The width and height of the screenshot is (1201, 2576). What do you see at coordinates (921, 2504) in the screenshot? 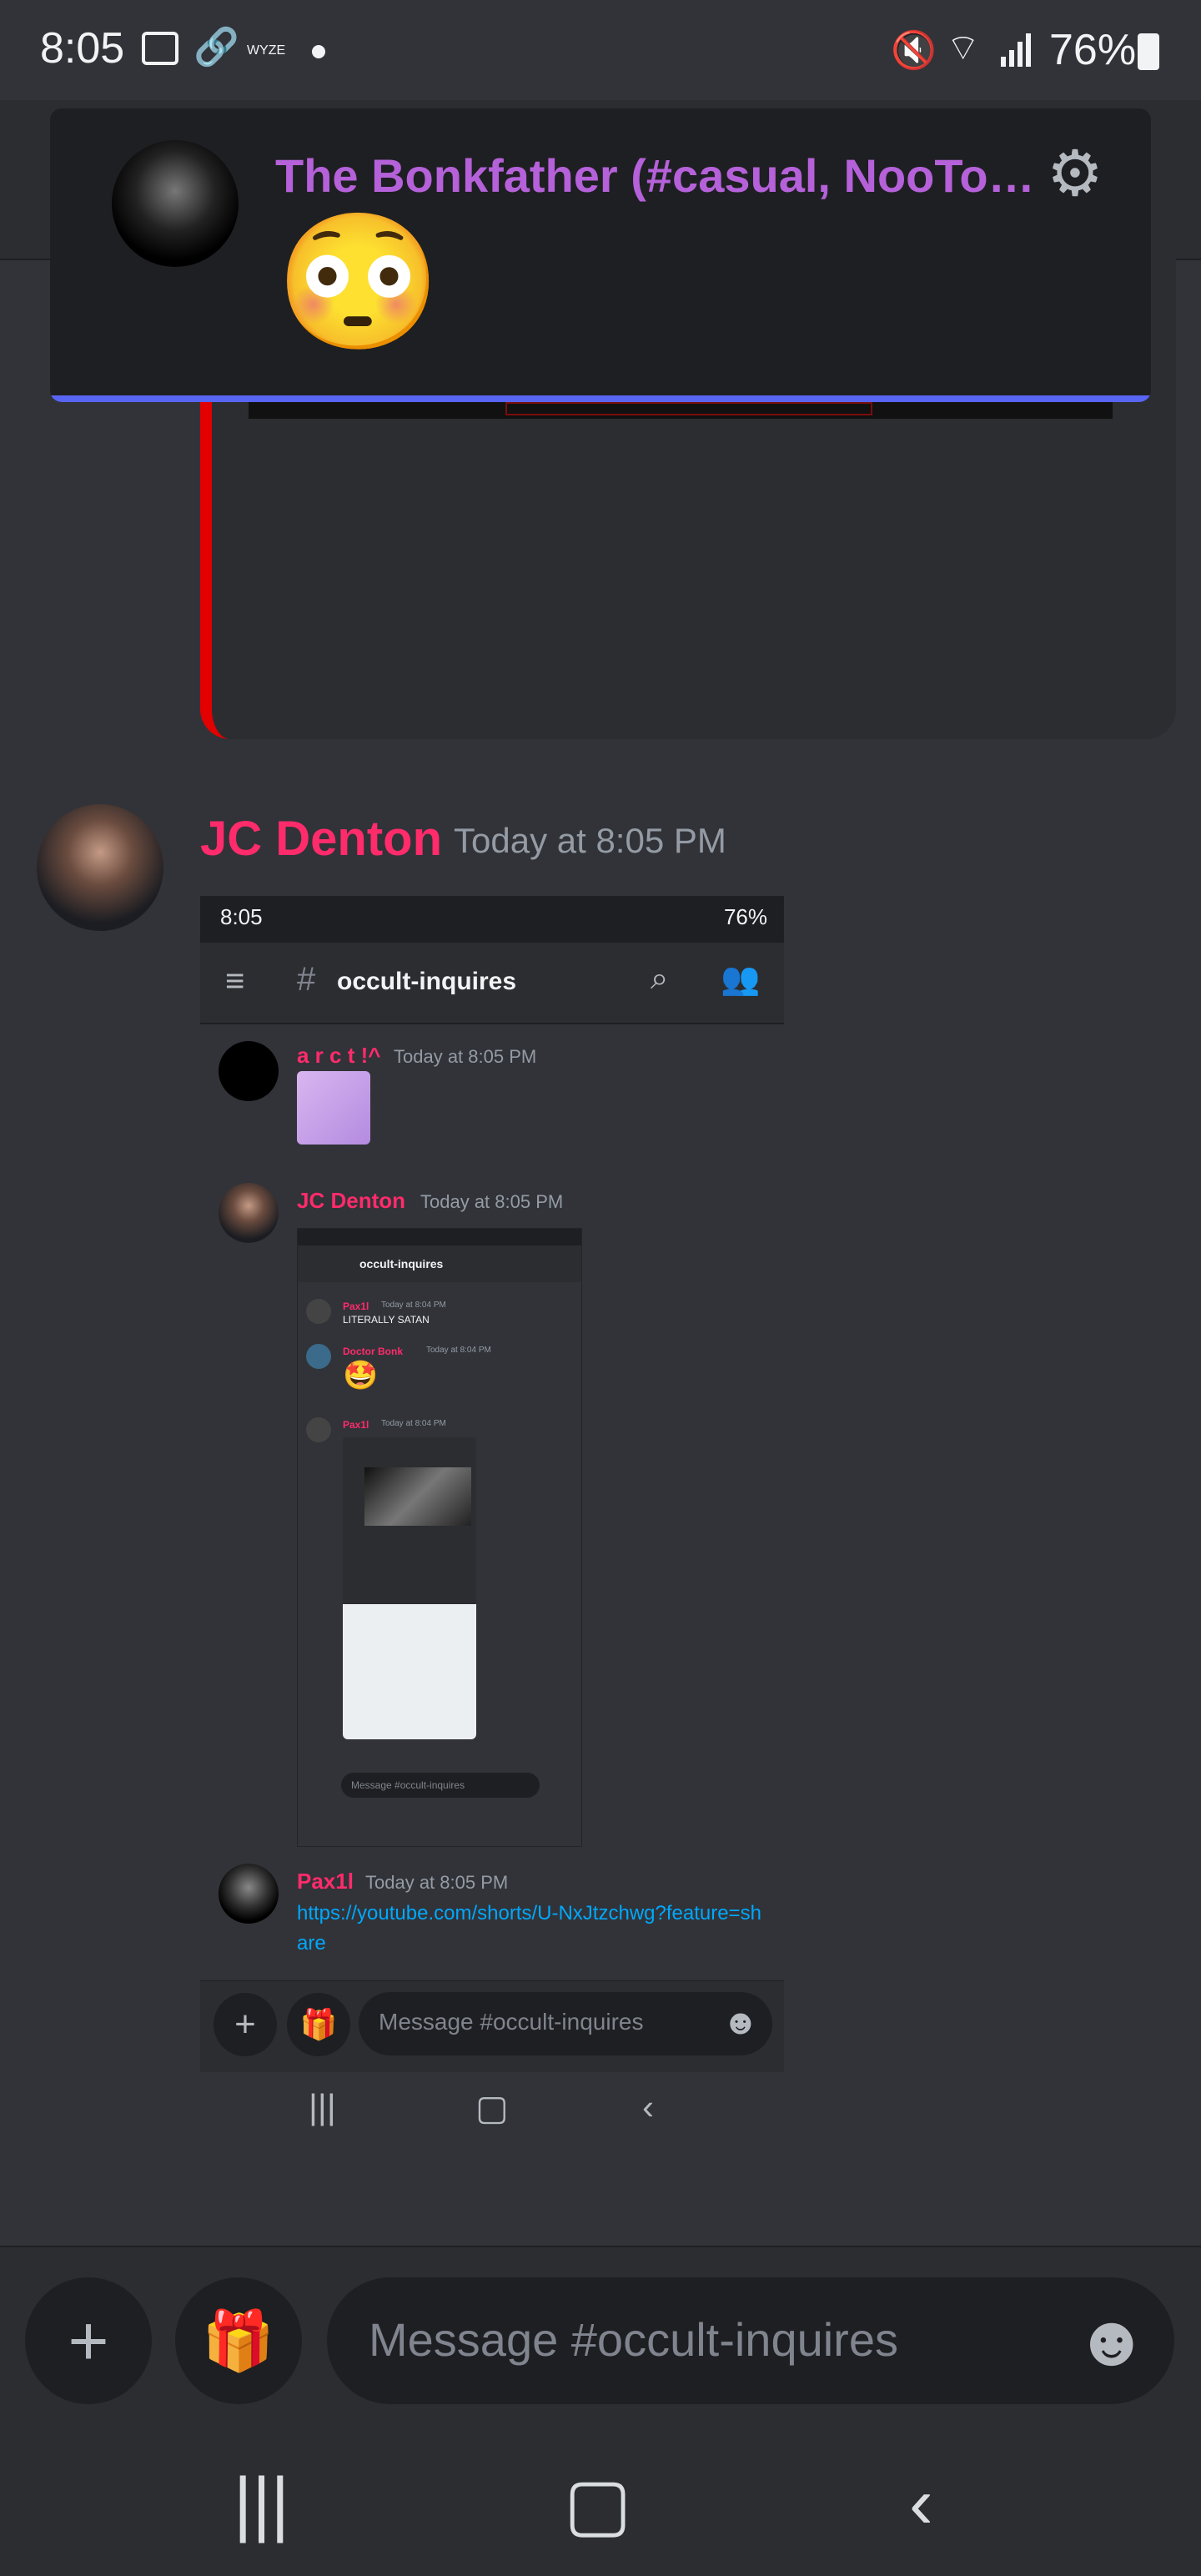
I see `back-button: ‹` at bounding box center [921, 2504].